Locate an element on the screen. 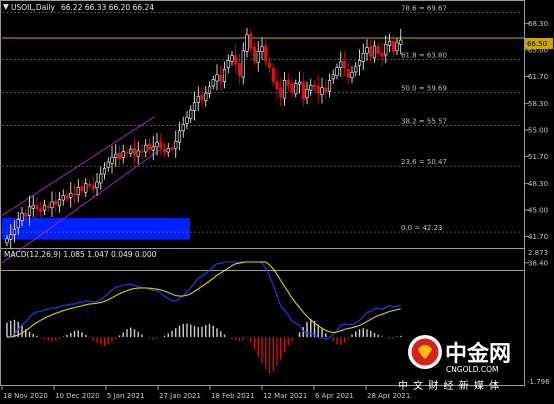 The width and height of the screenshot is (554, 404). fib-level-label: 38.2 = 55.57 is located at coordinates (424, 121).